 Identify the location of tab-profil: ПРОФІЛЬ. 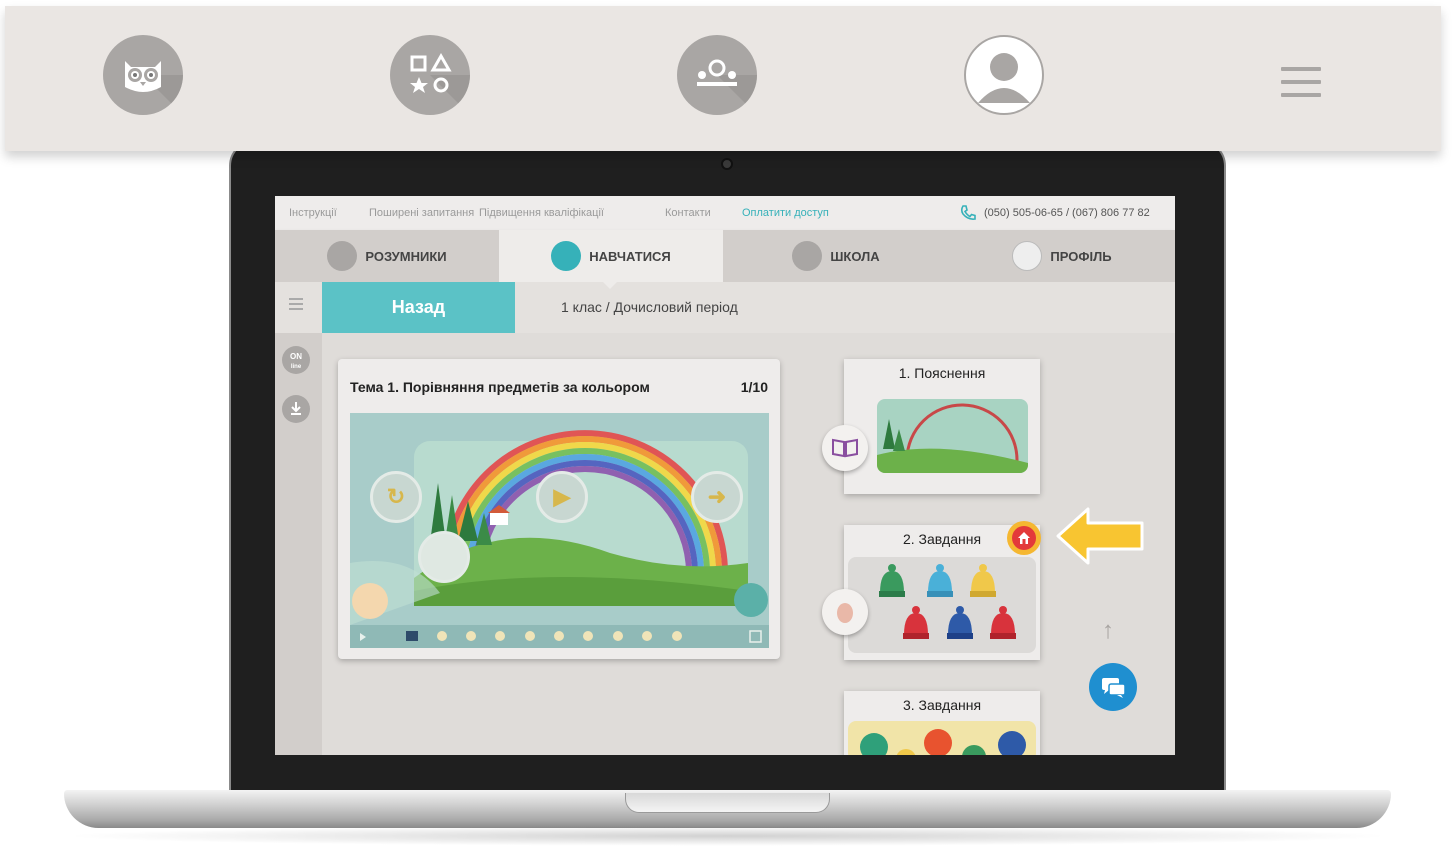
(1062, 256).